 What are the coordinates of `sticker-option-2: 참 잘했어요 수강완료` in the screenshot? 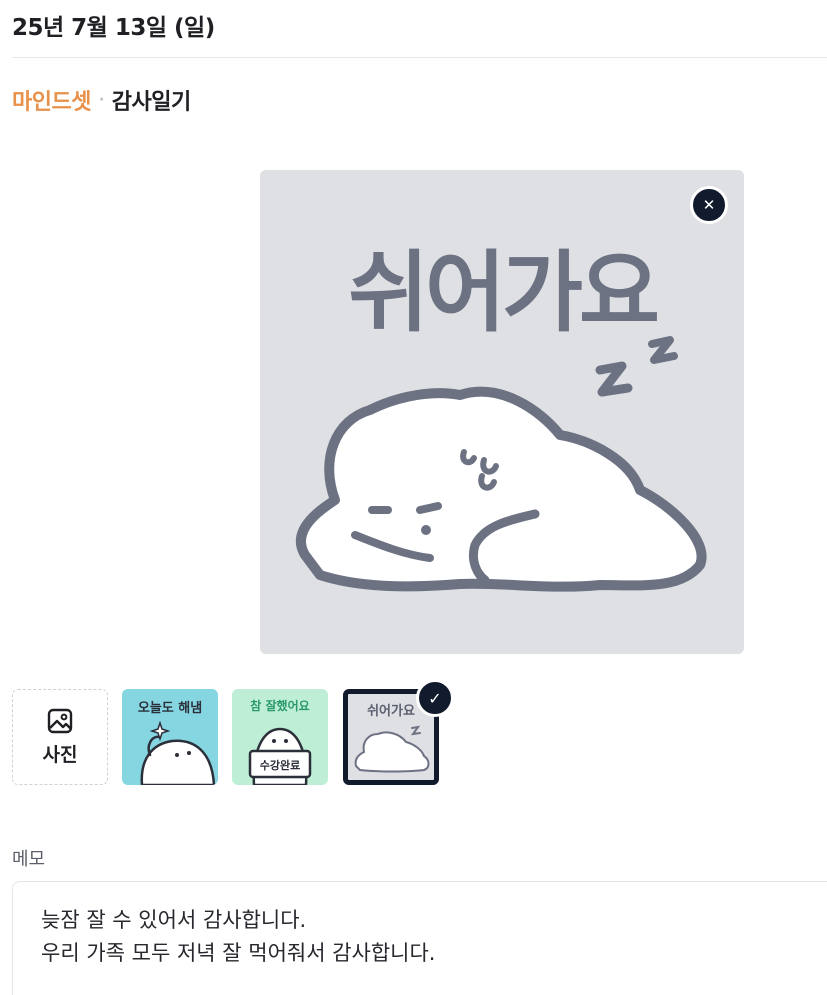 It's located at (280, 737).